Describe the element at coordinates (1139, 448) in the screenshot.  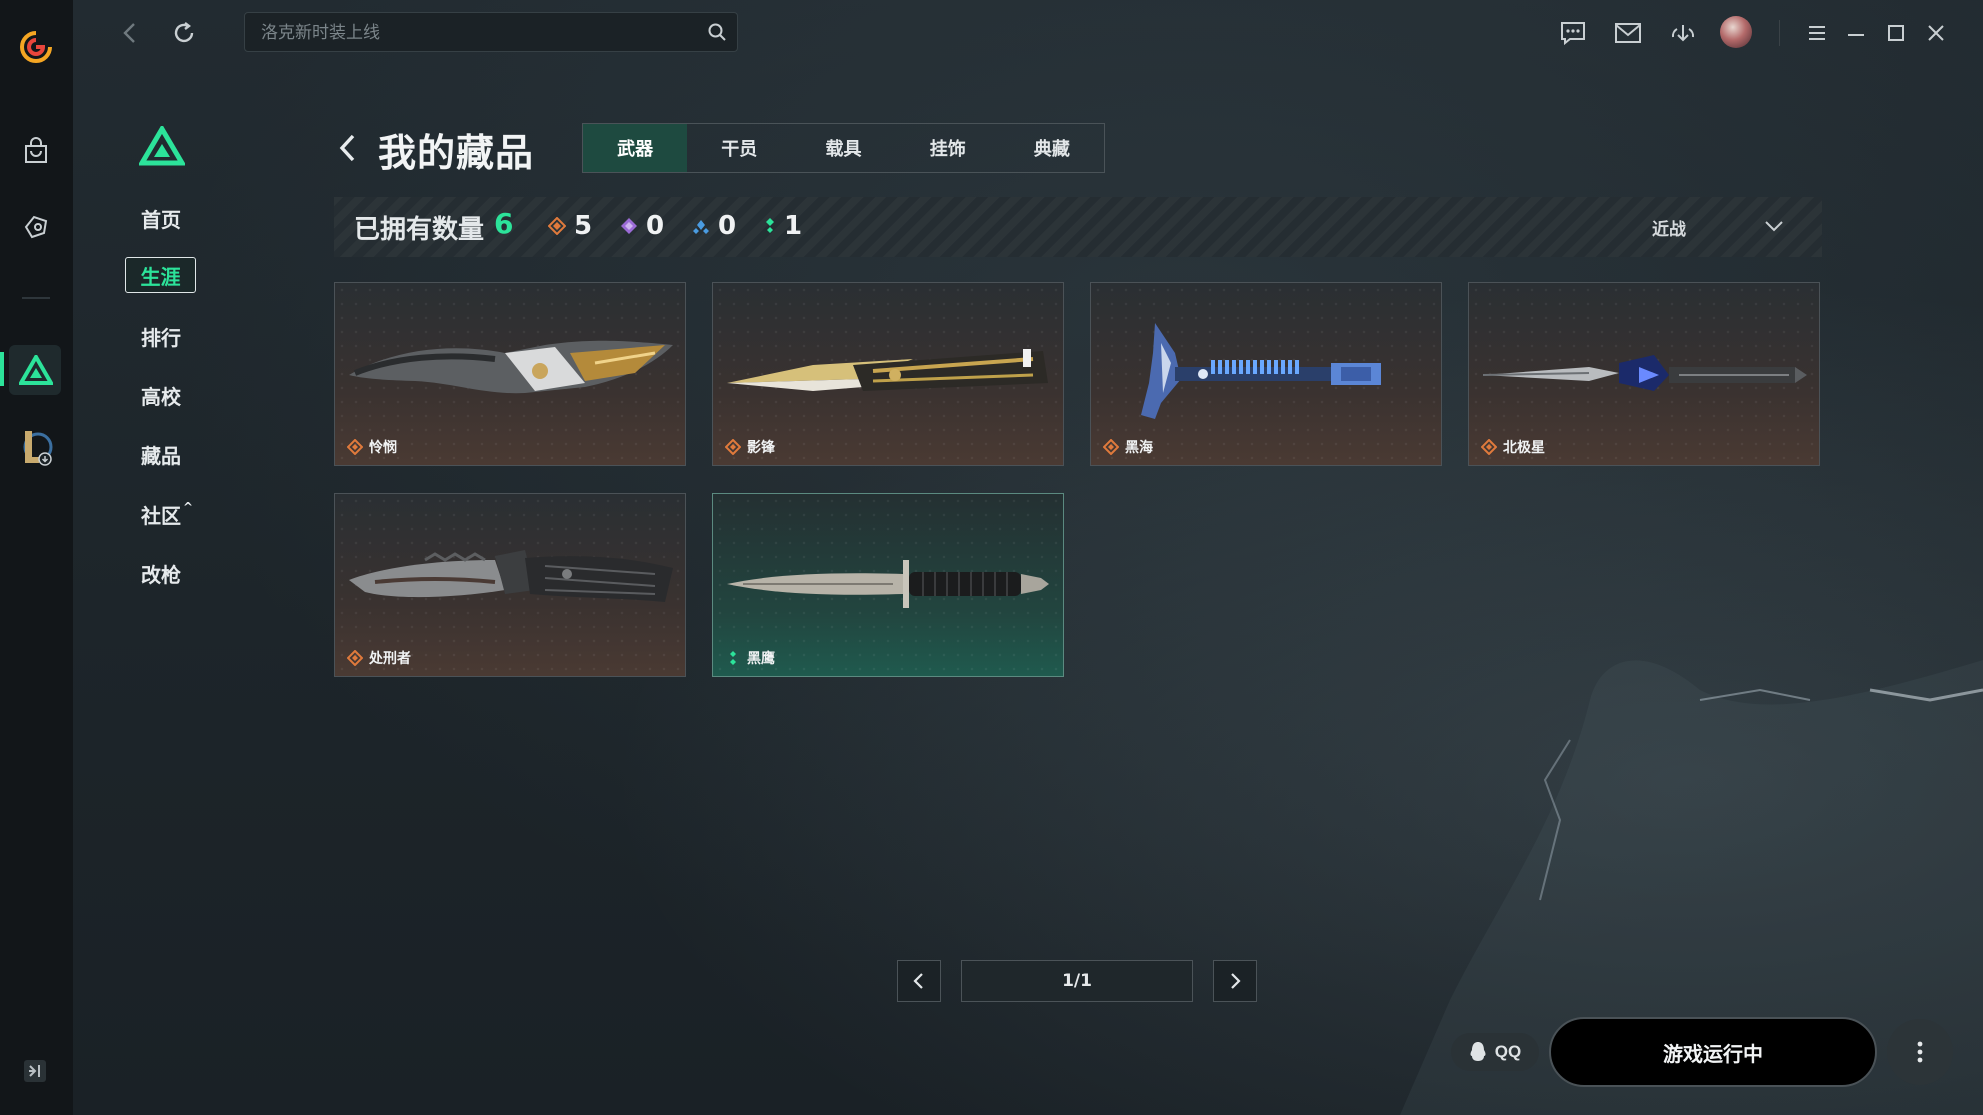
I see `weapon-name: 黑海` at that location.